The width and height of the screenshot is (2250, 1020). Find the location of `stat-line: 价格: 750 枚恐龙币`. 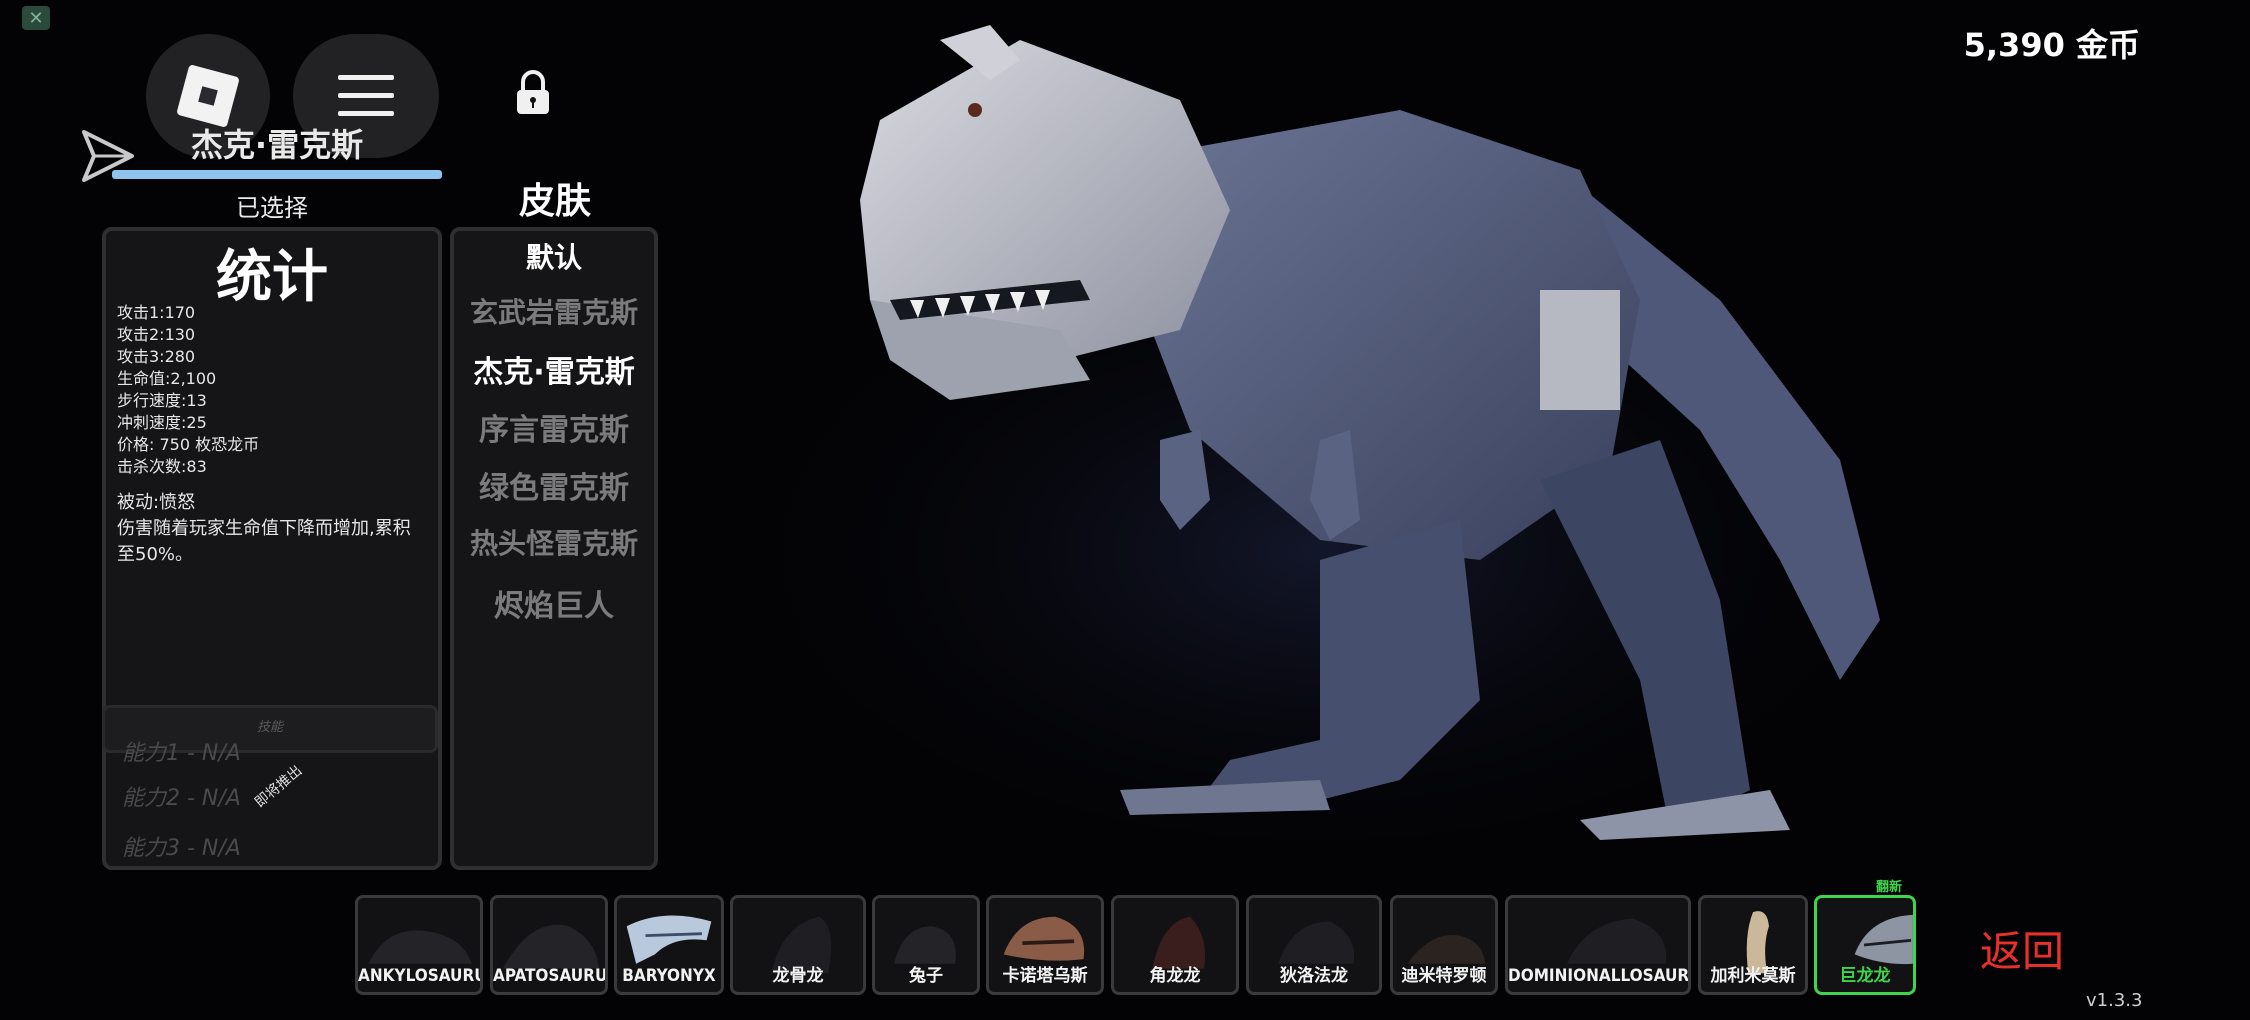

stat-line: 价格: 750 枚恐龙币 is located at coordinates (188, 444).